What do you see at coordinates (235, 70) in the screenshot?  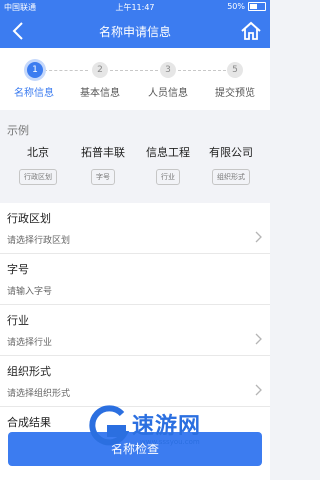 I see `step-5-circle: 5` at bounding box center [235, 70].